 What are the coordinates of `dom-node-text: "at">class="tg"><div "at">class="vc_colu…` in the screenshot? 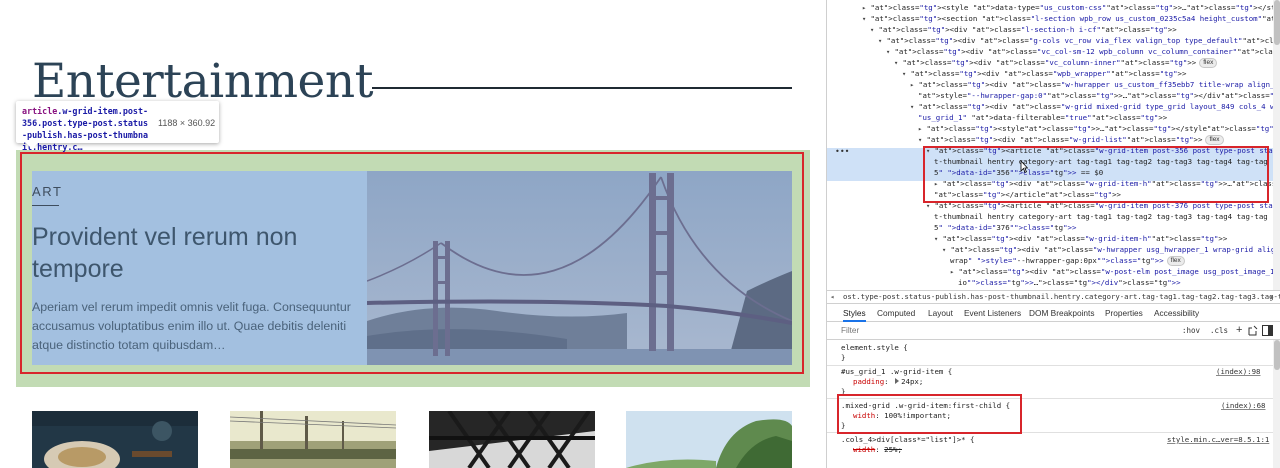 It's located at (1049, 62).